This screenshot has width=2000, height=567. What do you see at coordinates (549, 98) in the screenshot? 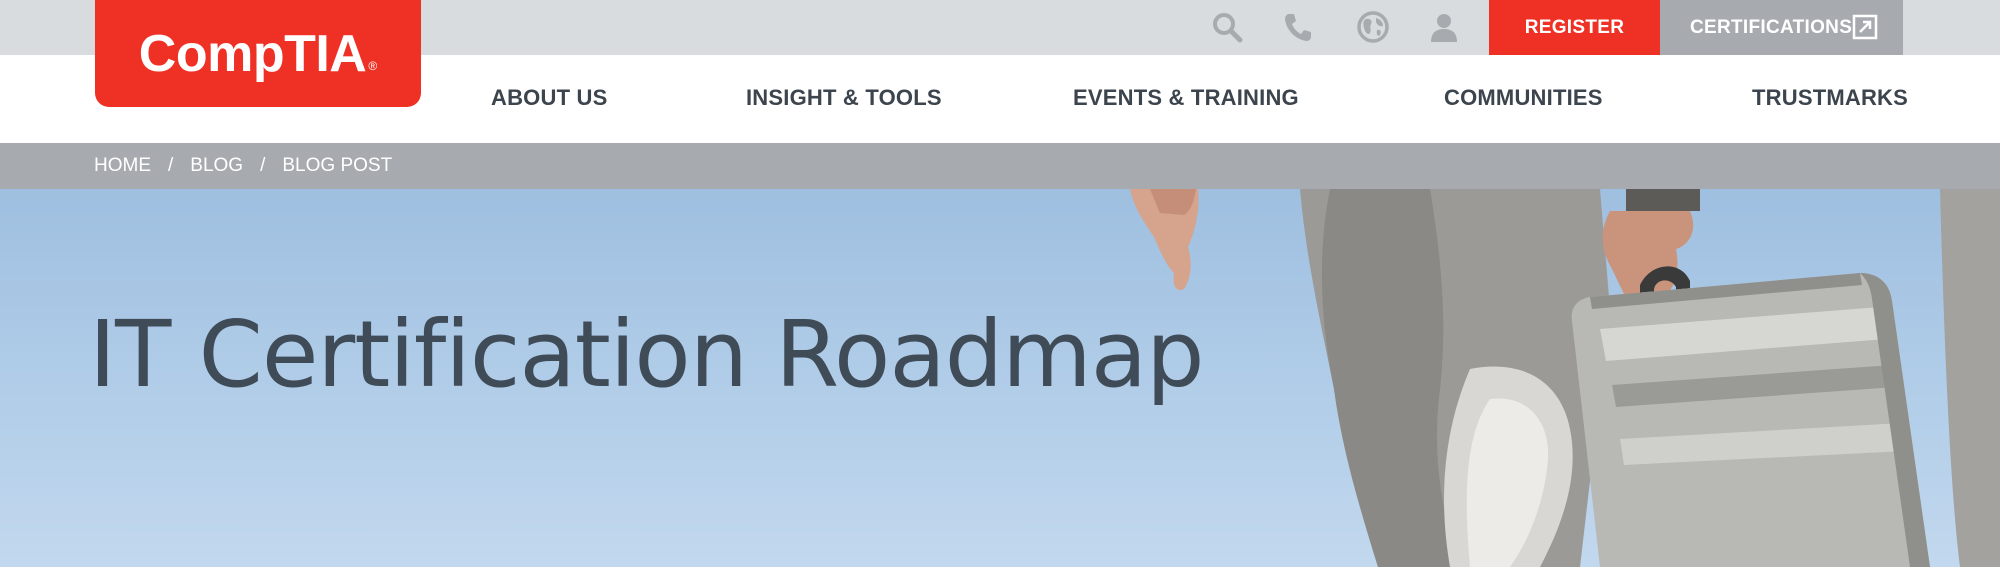
I see `nav-about-us: ABOUT US` at bounding box center [549, 98].